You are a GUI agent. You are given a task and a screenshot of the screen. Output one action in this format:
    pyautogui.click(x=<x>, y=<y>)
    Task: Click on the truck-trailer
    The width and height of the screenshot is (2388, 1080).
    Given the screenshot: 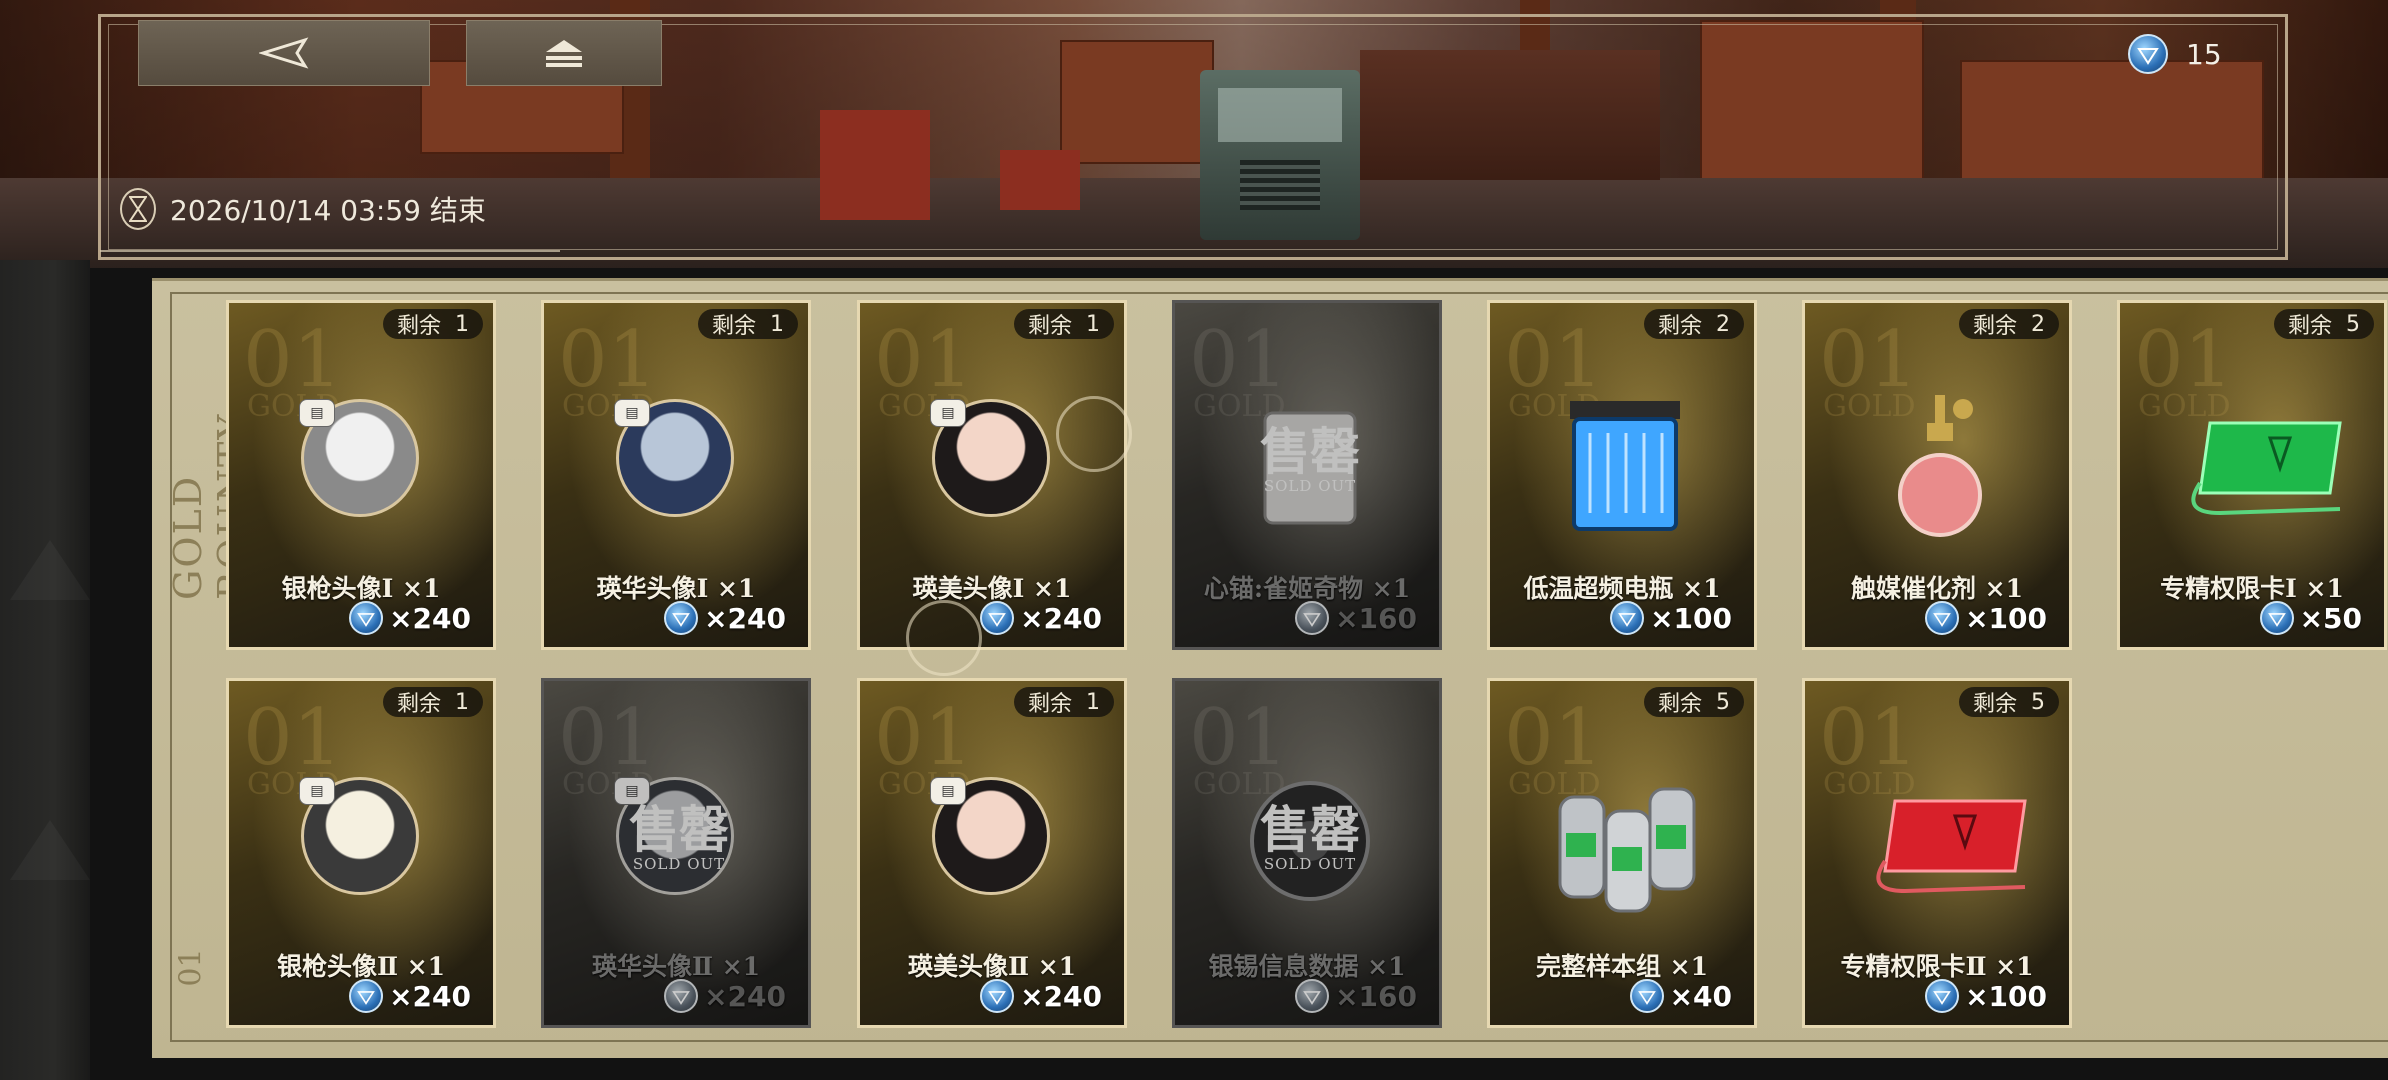 What is the action you would take?
    pyautogui.click(x=1510, y=115)
    